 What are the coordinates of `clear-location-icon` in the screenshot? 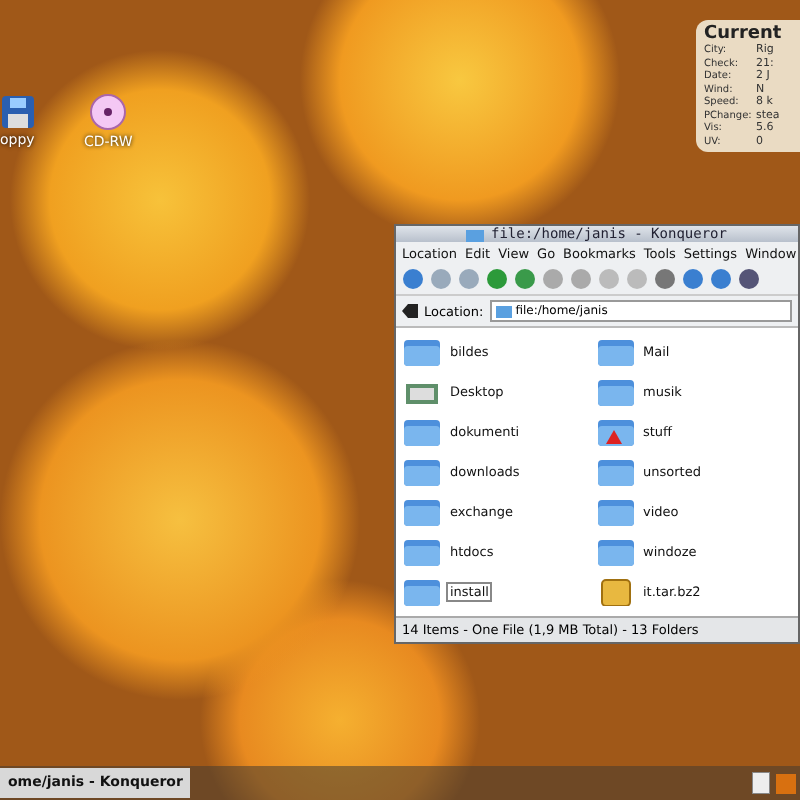 It's located at (410, 311).